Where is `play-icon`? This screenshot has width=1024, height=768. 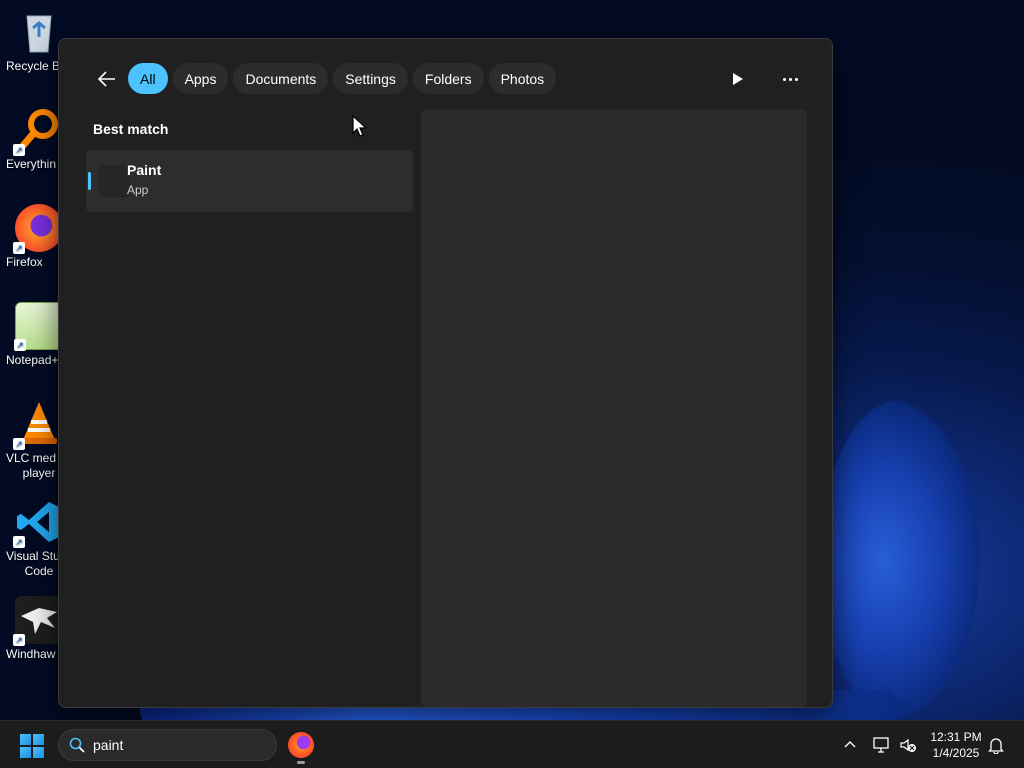
play-icon is located at coordinates (738, 79).